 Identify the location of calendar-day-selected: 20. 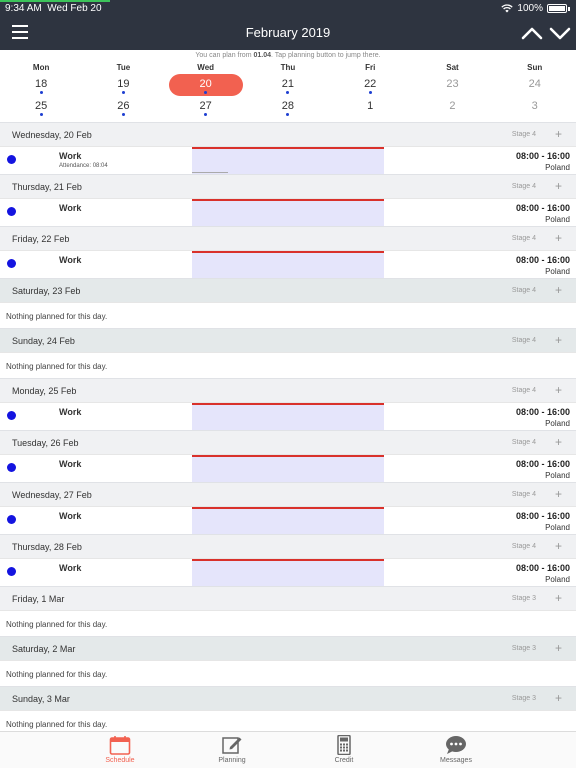
(206, 85).